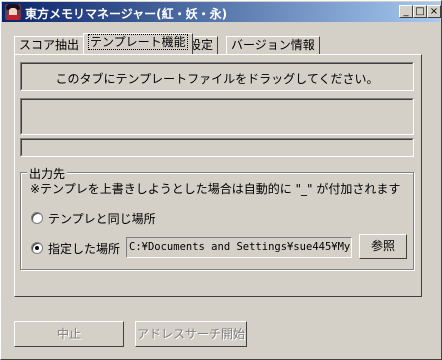 Image resolution: width=442 pixels, height=360 pixels. Describe the element at coordinates (239, 247) in the screenshot. I see `output-path-field: C:¥Documents and Settings¥sue445¥My Do` at that location.